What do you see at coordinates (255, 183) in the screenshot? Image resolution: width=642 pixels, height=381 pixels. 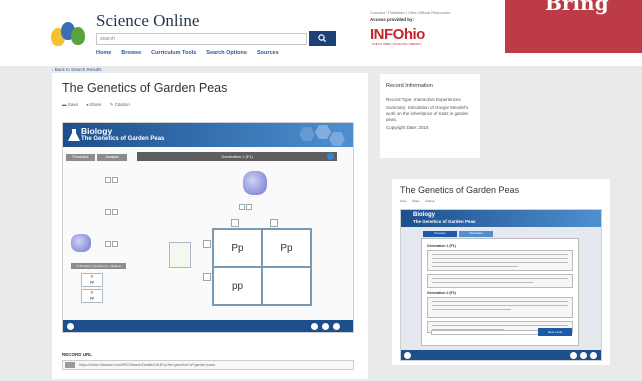 I see `purple-flower-offspring` at bounding box center [255, 183].